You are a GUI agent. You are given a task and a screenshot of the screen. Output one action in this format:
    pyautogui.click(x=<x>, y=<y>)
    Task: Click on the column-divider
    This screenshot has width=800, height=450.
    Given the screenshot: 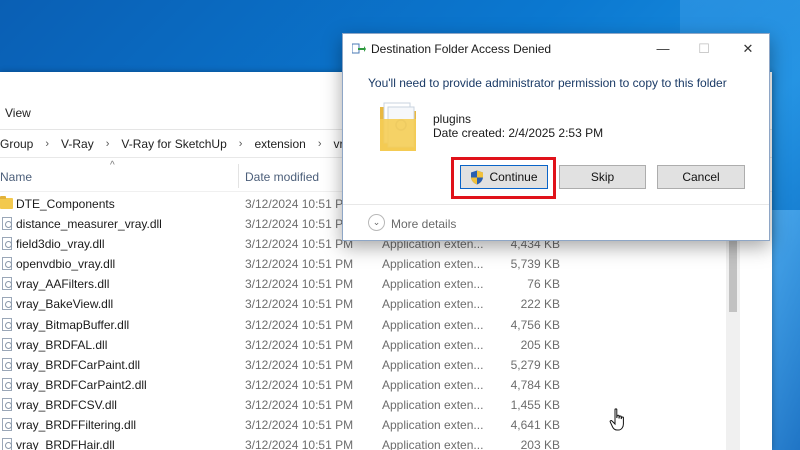 What is the action you would take?
    pyautogui.click(x=238, y=176)
    